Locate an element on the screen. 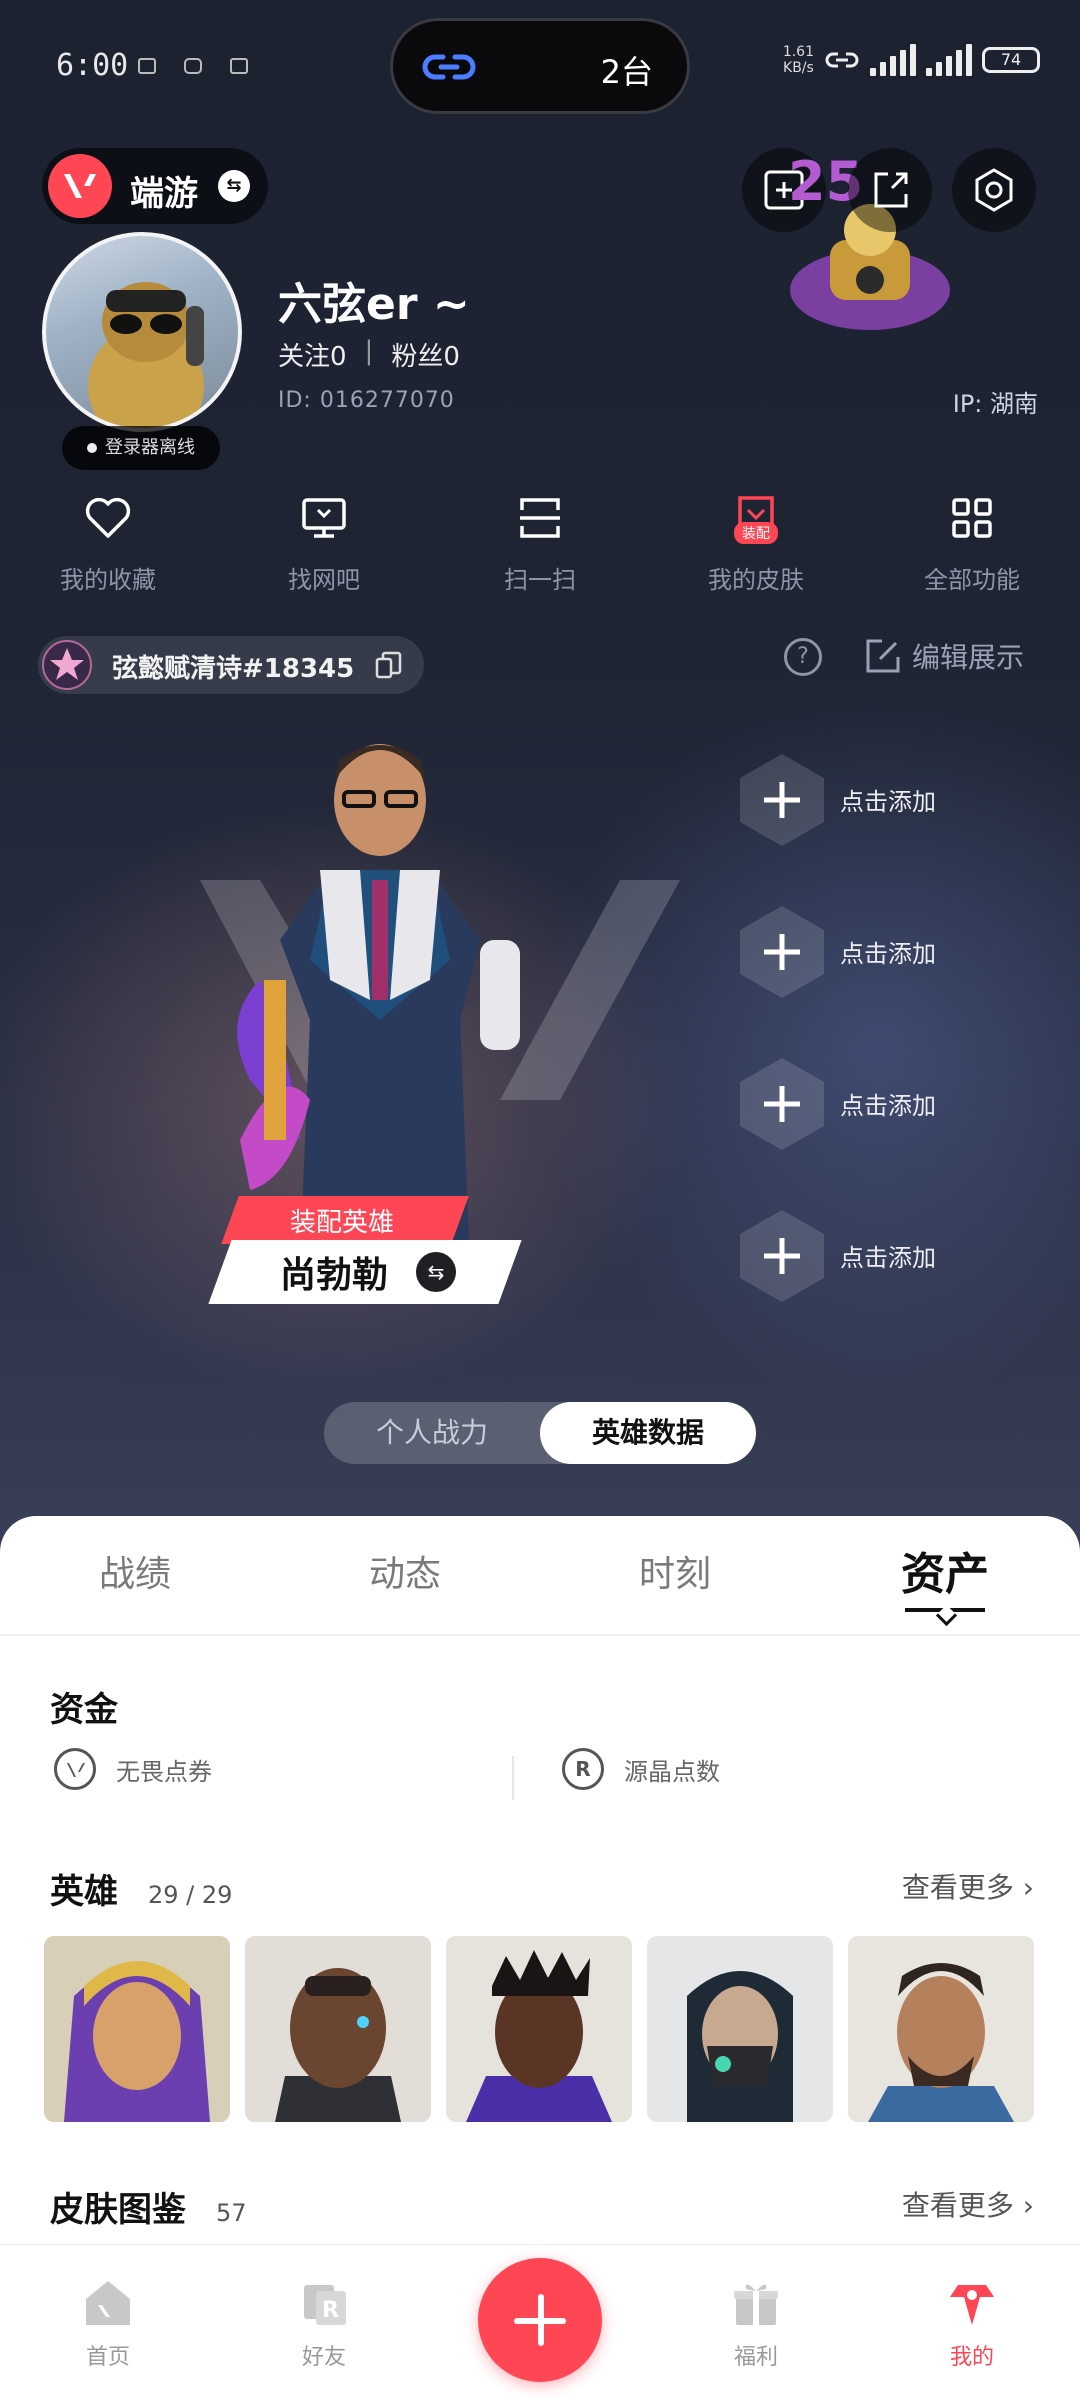  link-icon is located at coordinates (449, 67).